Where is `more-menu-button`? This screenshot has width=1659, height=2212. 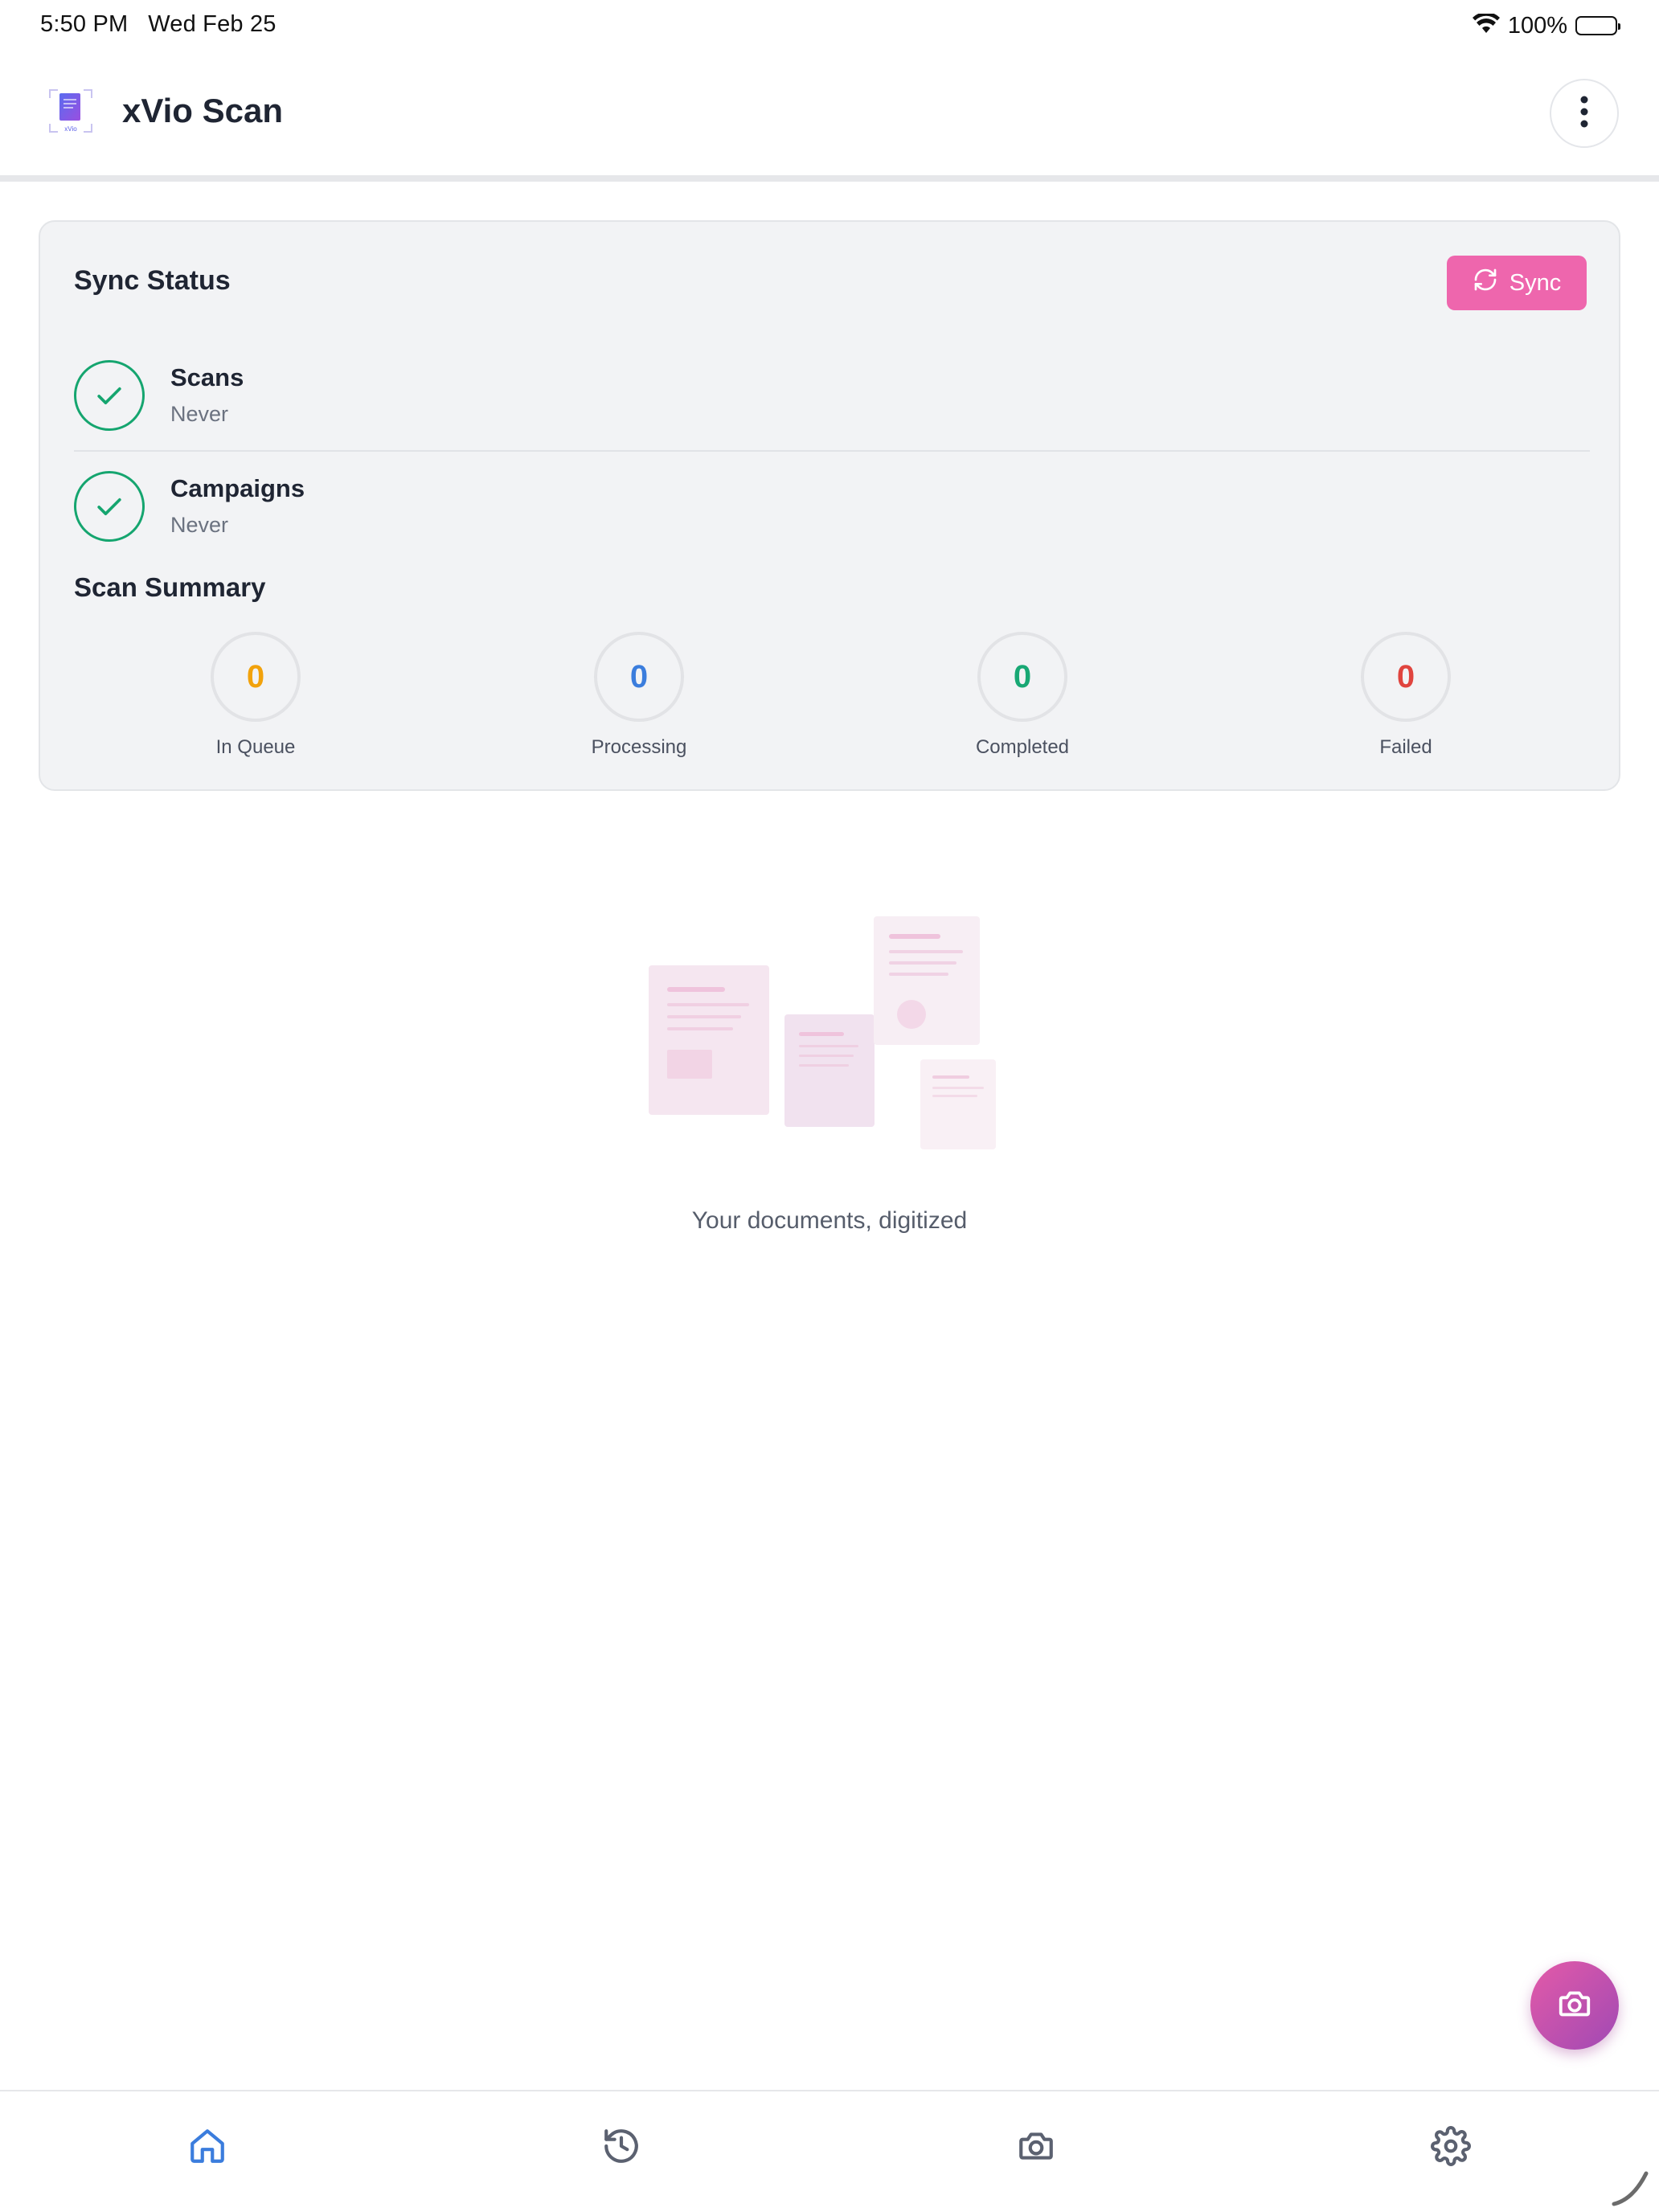
more-menu-button is located at coordinates (1584, 113).